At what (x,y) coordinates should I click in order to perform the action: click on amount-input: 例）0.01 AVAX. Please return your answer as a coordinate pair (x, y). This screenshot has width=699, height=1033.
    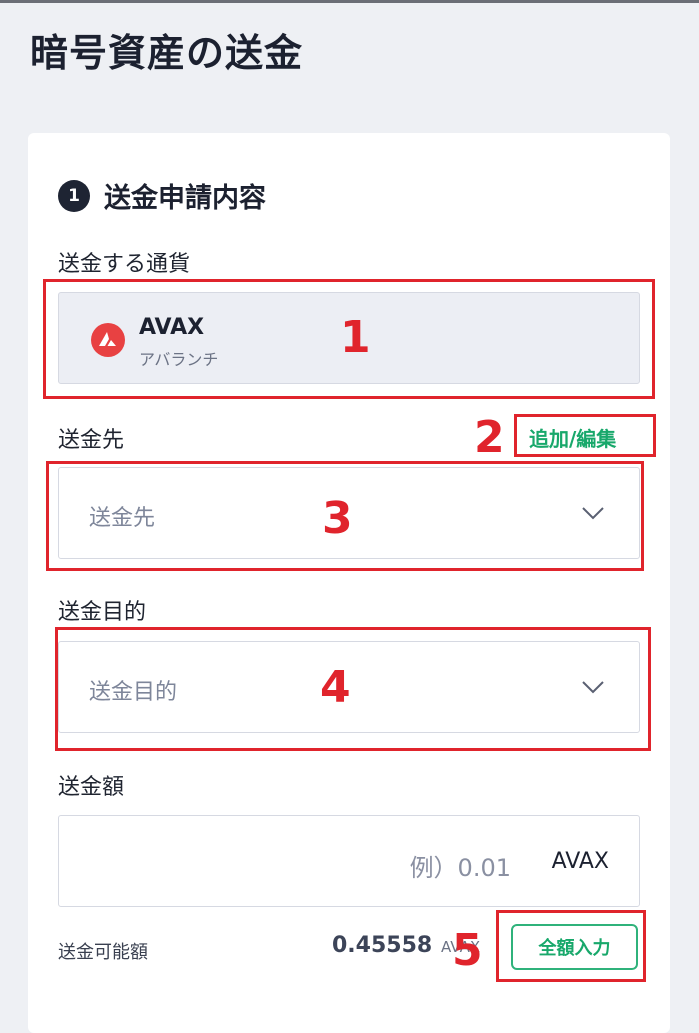
    Looking at the image, I should click on (349, 861).